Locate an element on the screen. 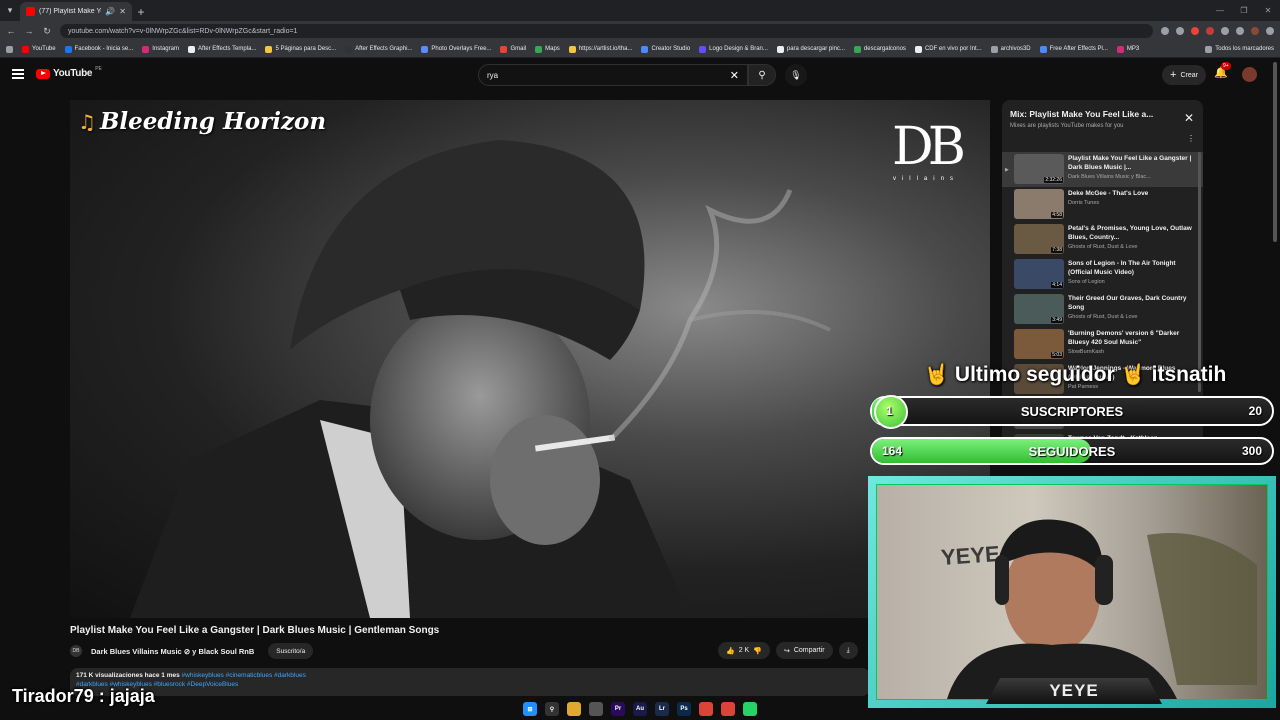  back-icon: ← is located at coordinates (11, 31).